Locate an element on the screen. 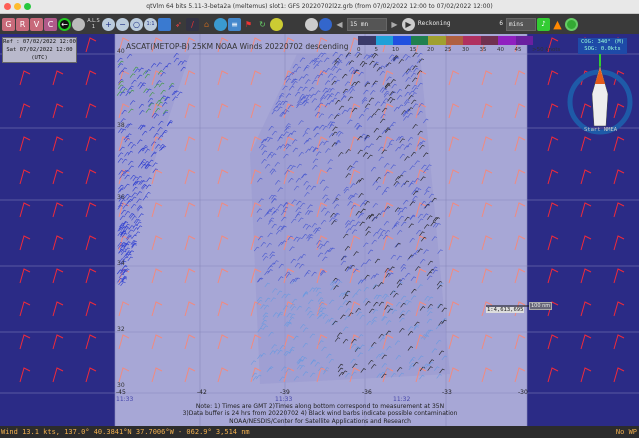 The image size is (639, 438). home-icon: ⌂ is located at coordinates (206, 24).